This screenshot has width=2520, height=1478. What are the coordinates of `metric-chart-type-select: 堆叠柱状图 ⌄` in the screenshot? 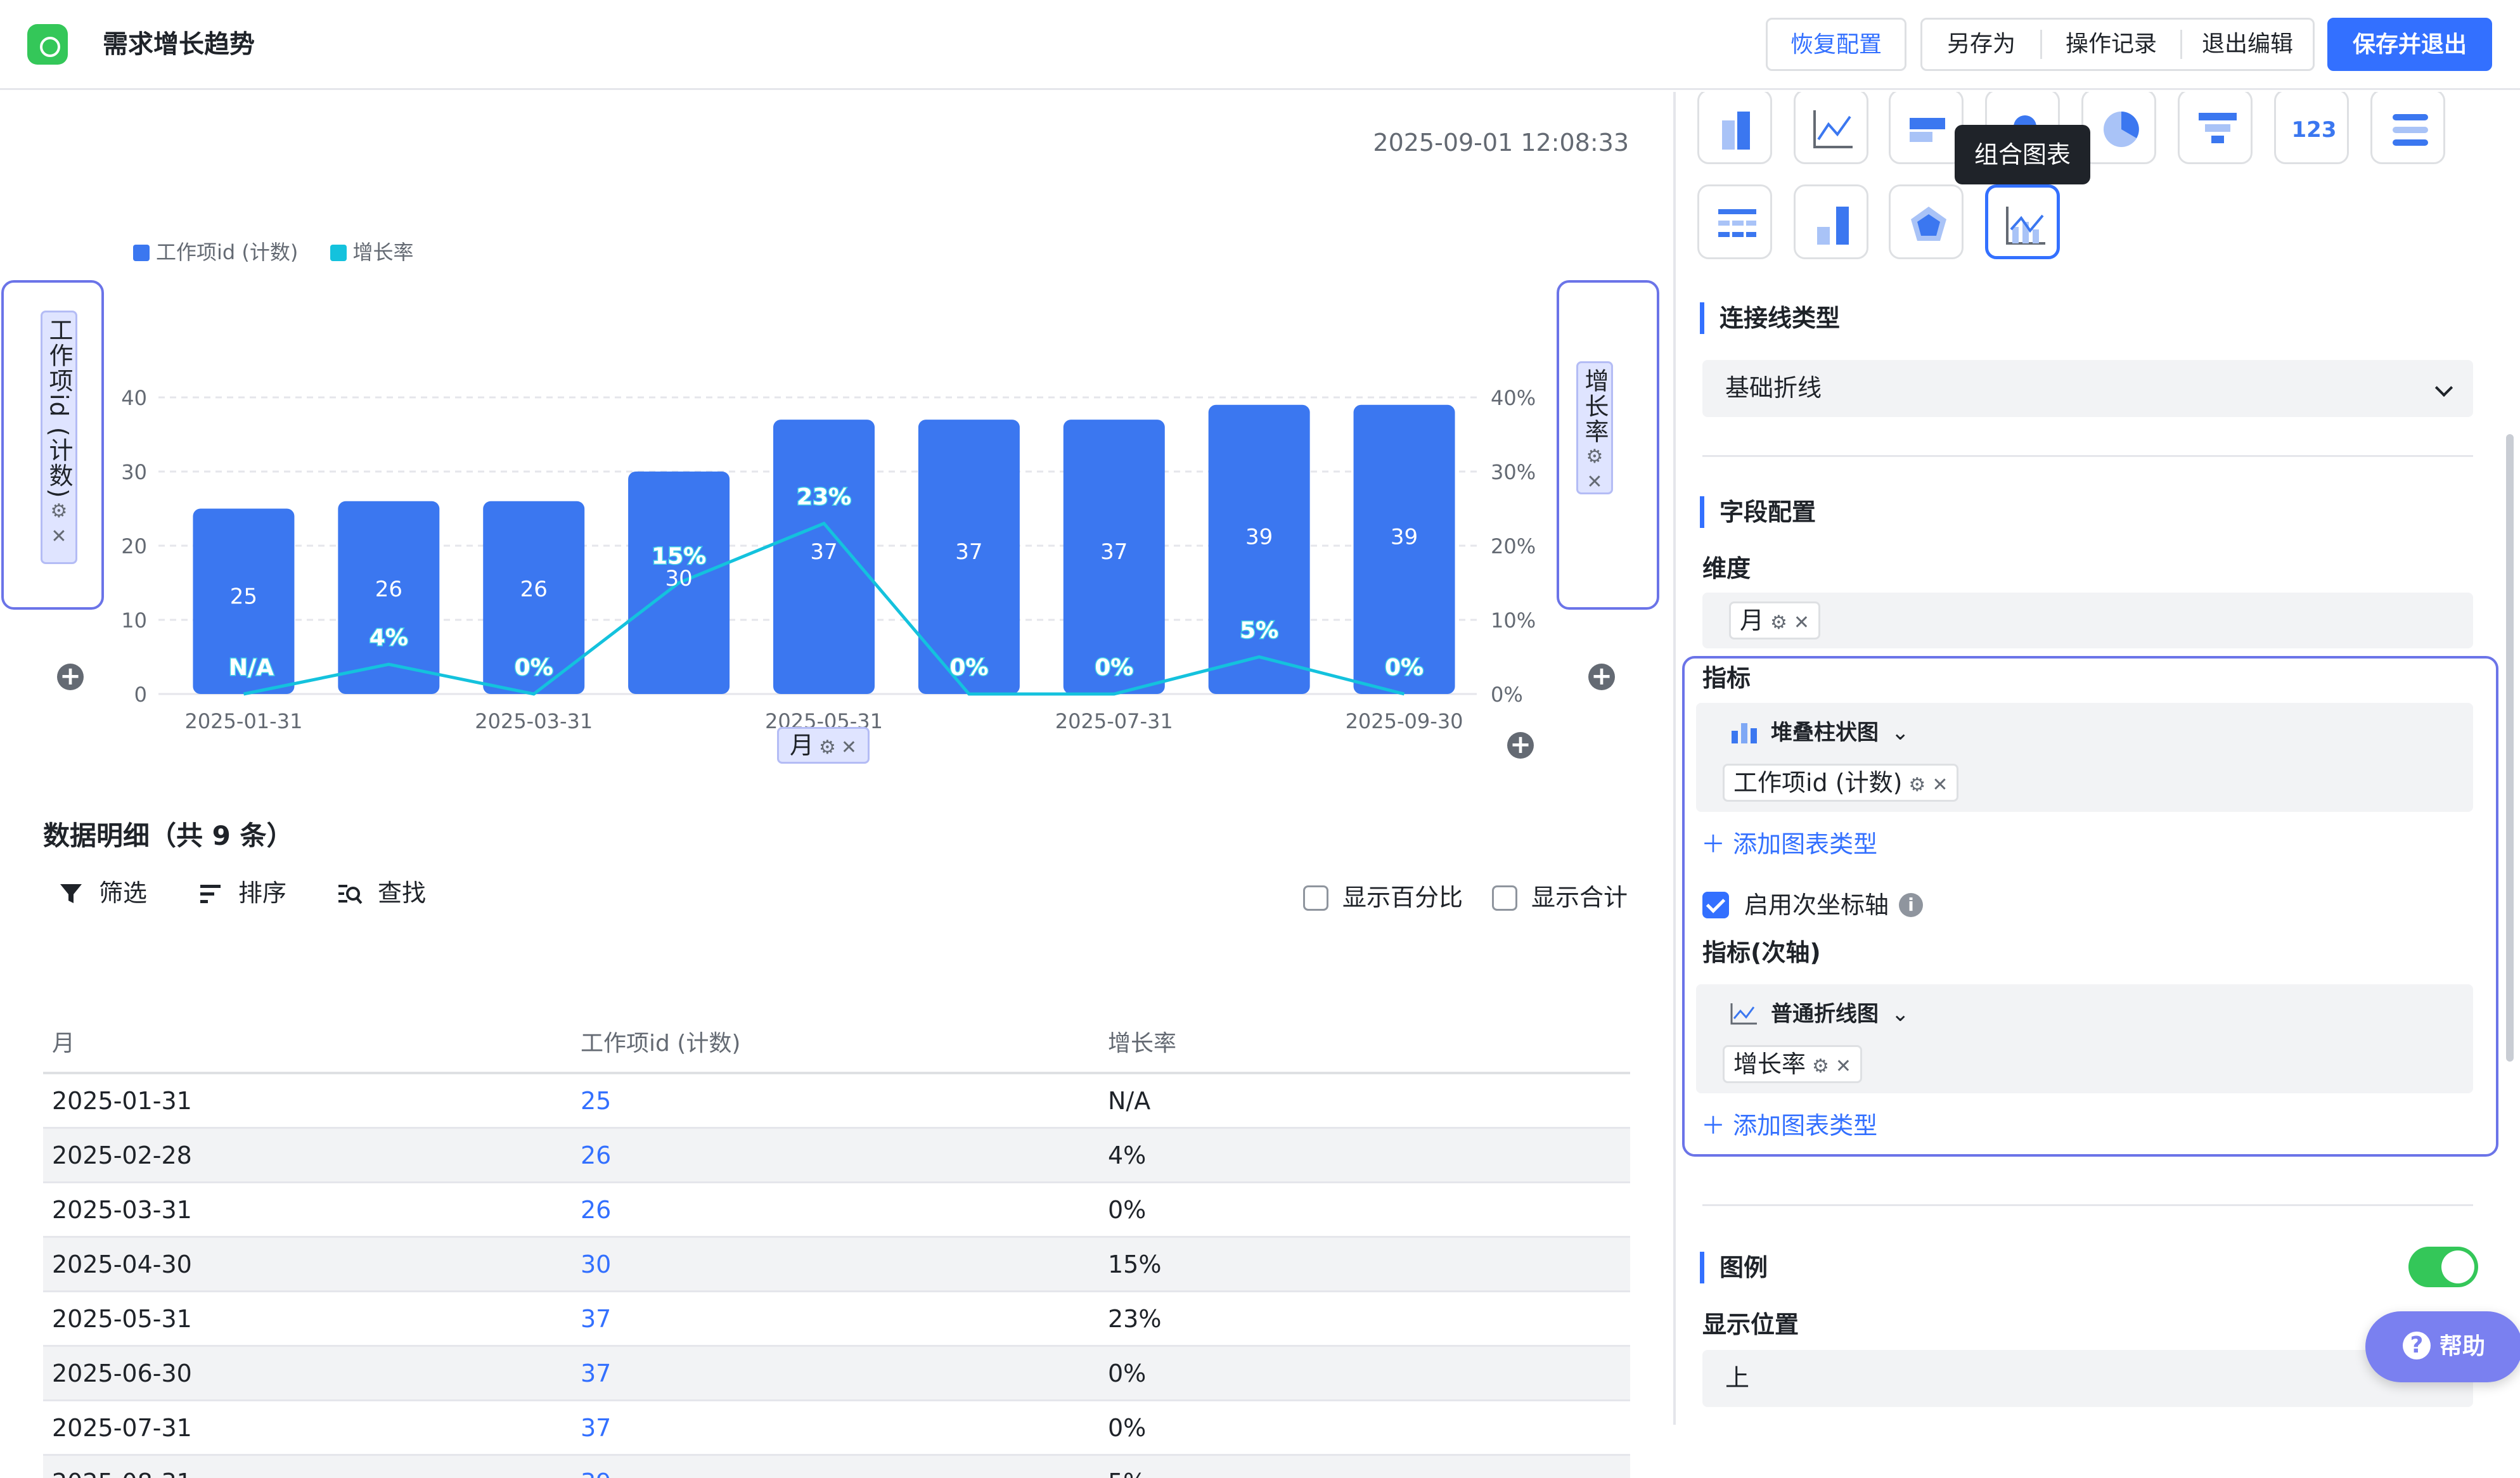 It's located at (1820, 732).